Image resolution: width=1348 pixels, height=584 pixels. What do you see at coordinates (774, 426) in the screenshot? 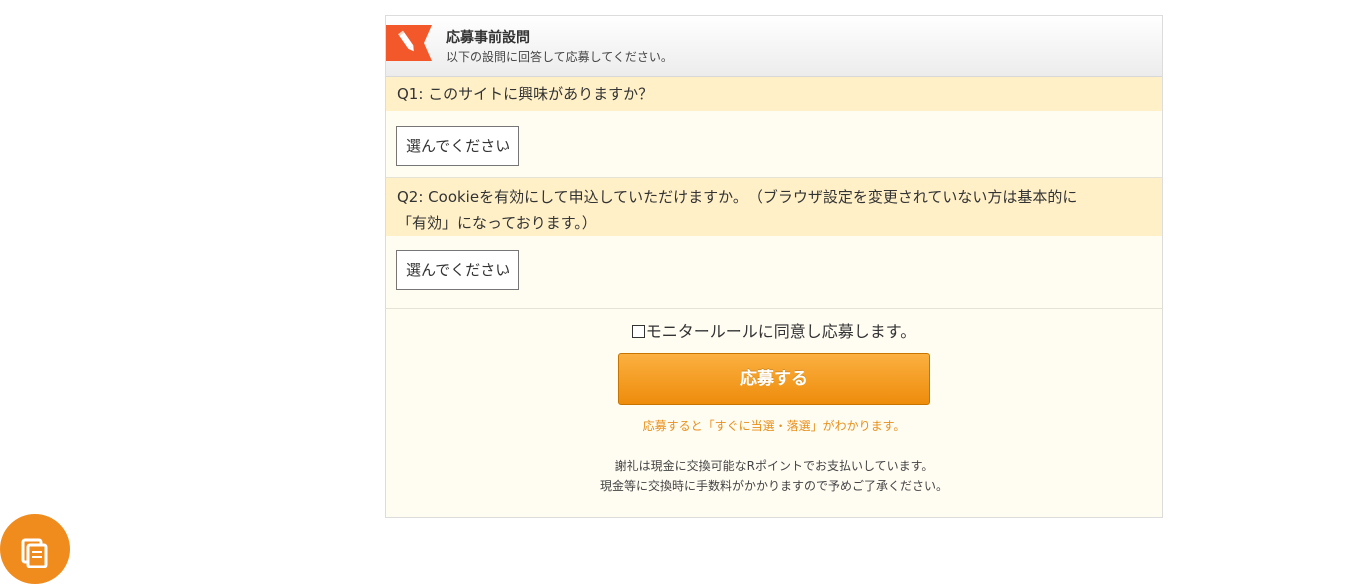
I see `instant-result-note: 応募すると「すぐに当選・落選」がわかります。` at bounding box center [774, 426].